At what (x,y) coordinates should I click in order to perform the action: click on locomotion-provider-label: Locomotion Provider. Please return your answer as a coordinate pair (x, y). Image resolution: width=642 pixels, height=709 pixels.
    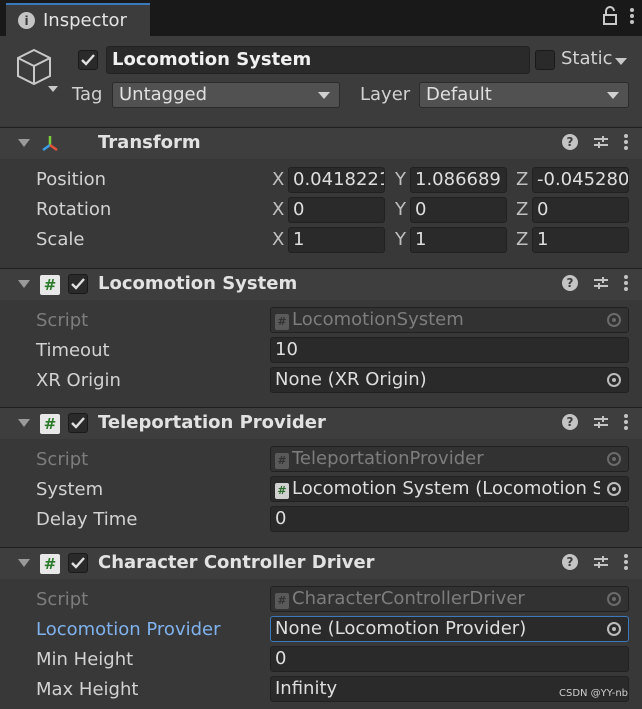
    Looking at the image, I should click on (128, 629).